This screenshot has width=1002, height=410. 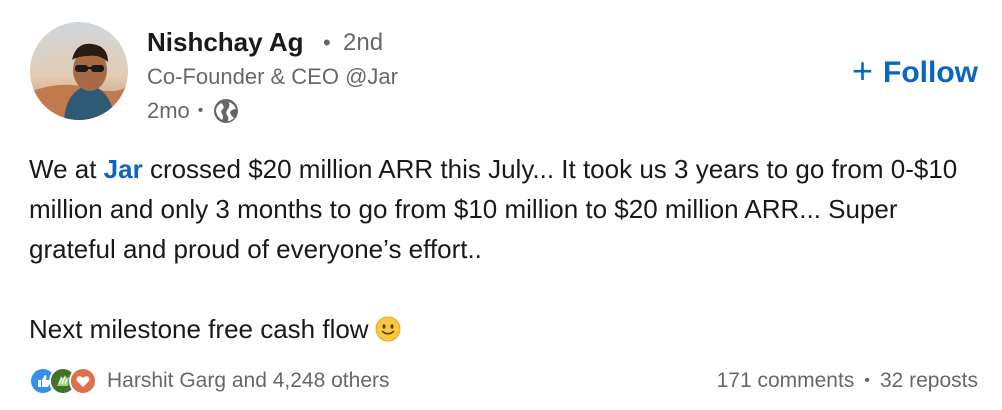 What do you see at coordinates (862, 70) in the screenshot?
I see `plus-icon: +` at bounding box center [862, 70].